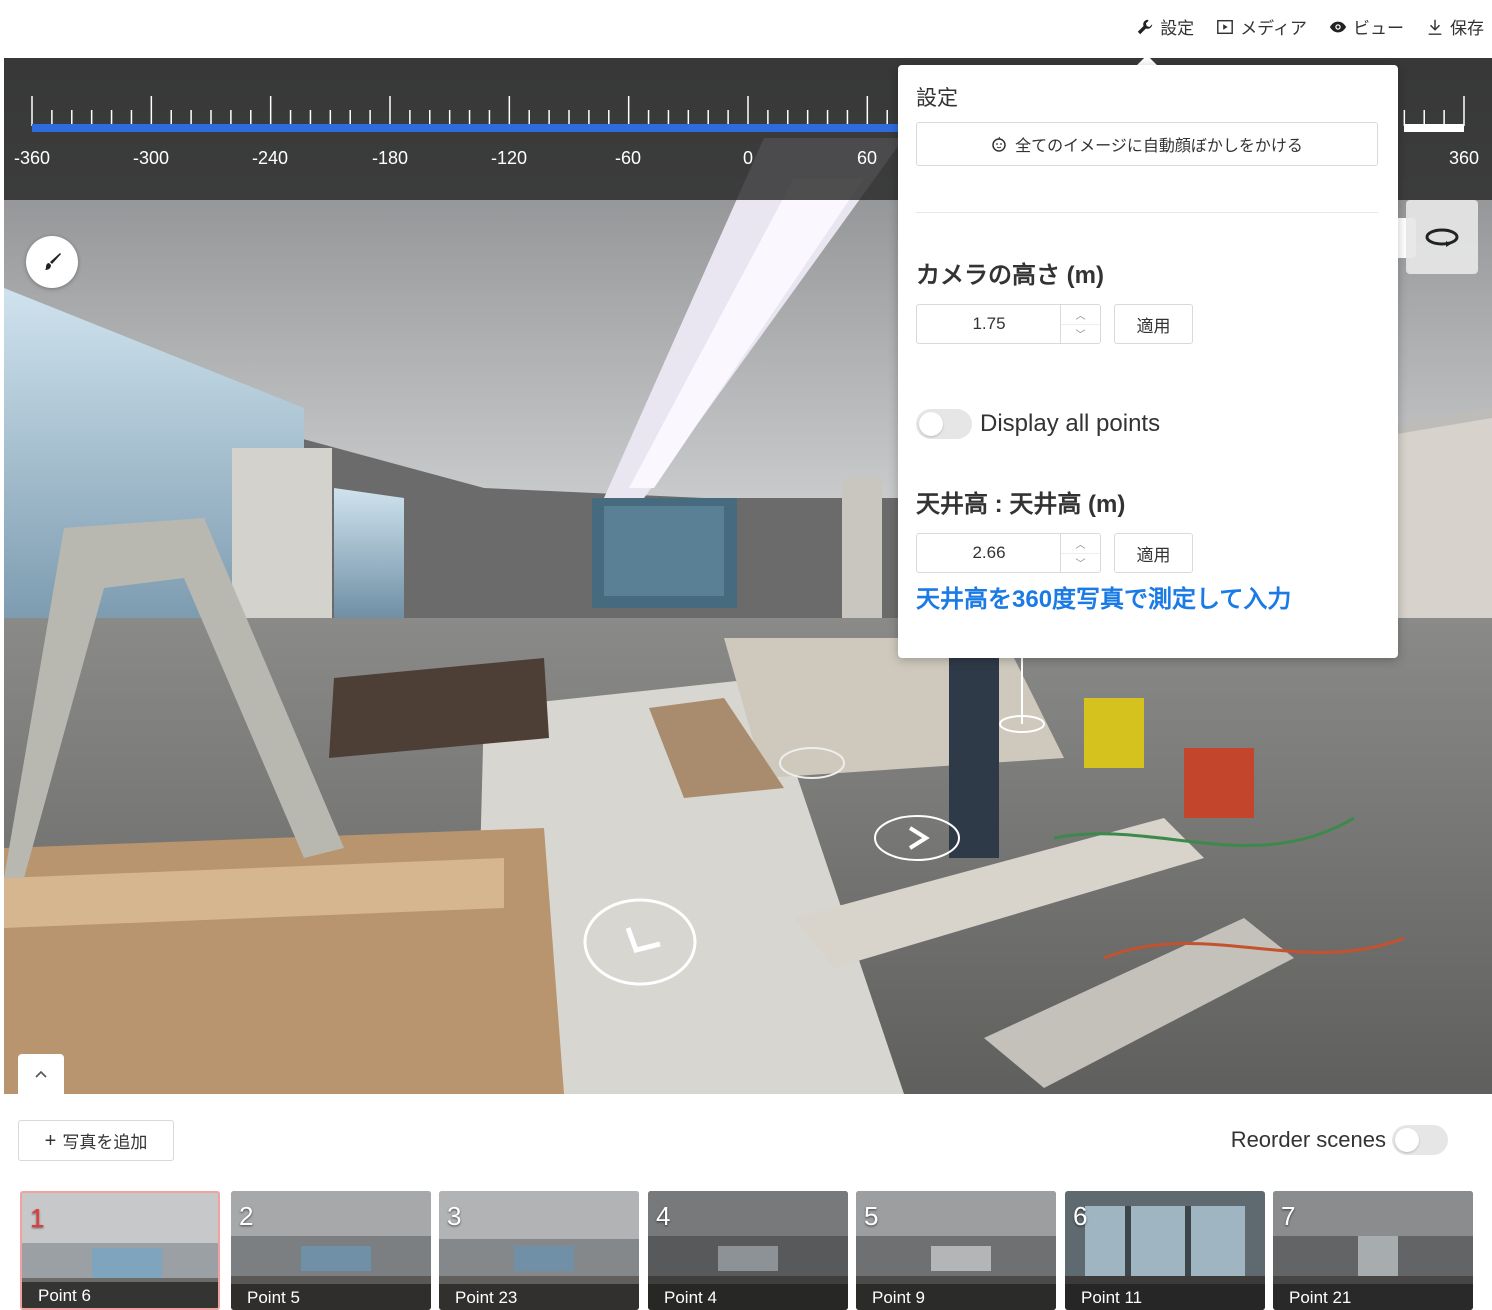  I want to click on camera-height-label: カメラの高さ (m), so click(1010, 275).